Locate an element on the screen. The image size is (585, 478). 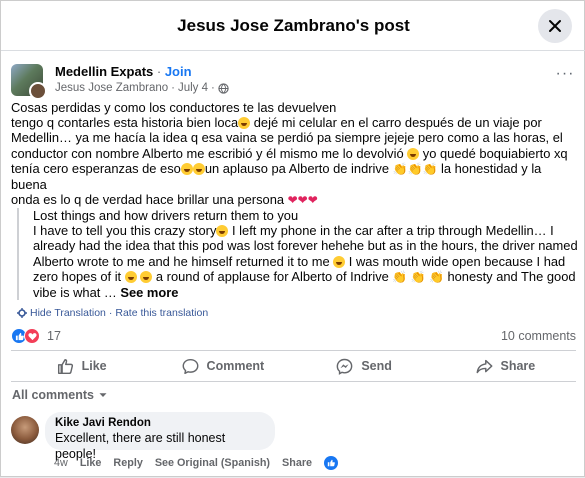
comment-count-link: 10 comments is located at coordinates (538, 336).